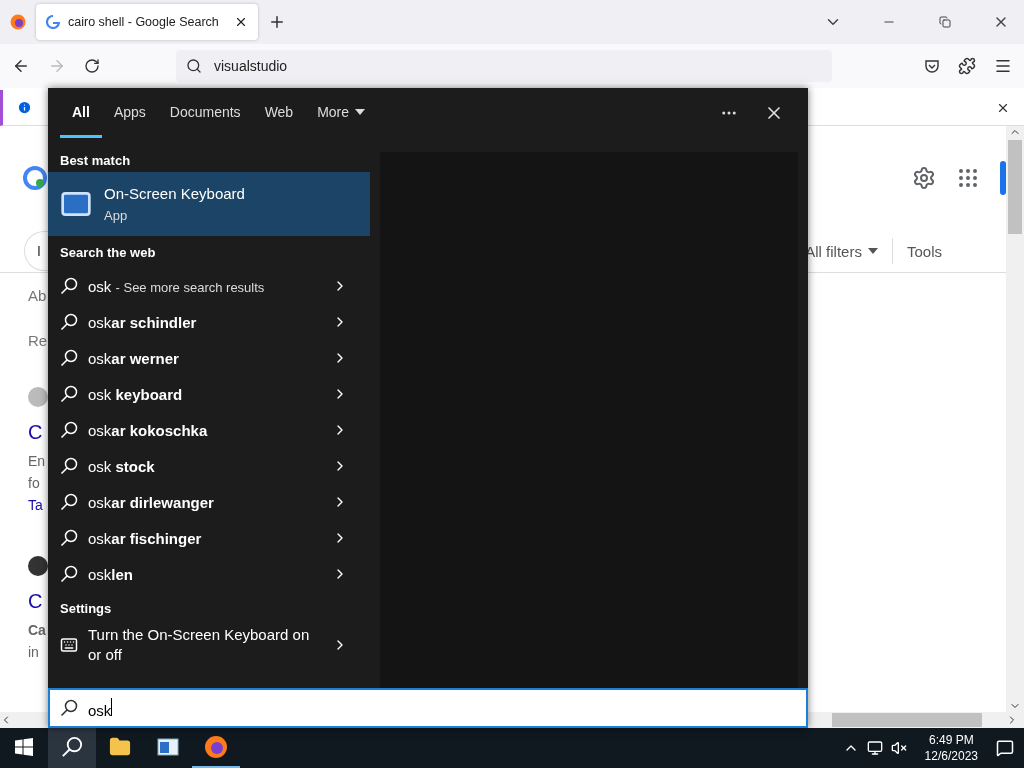  I want to click on notifications-icon, so click(1005, 748).